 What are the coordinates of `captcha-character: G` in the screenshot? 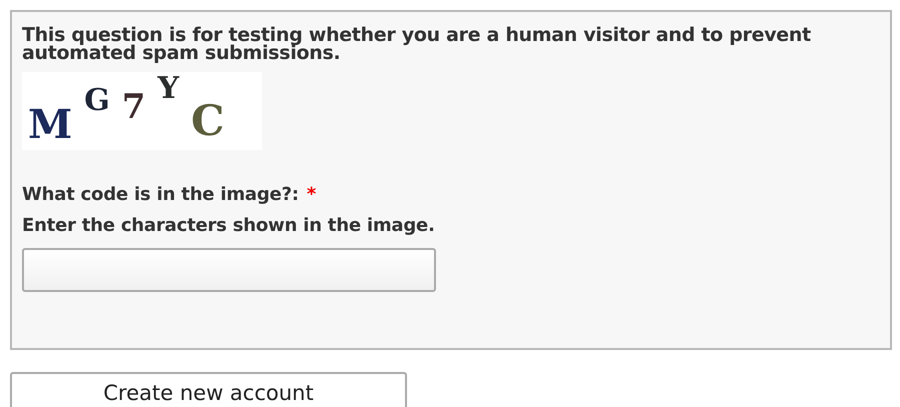 It's located at (97, 101).